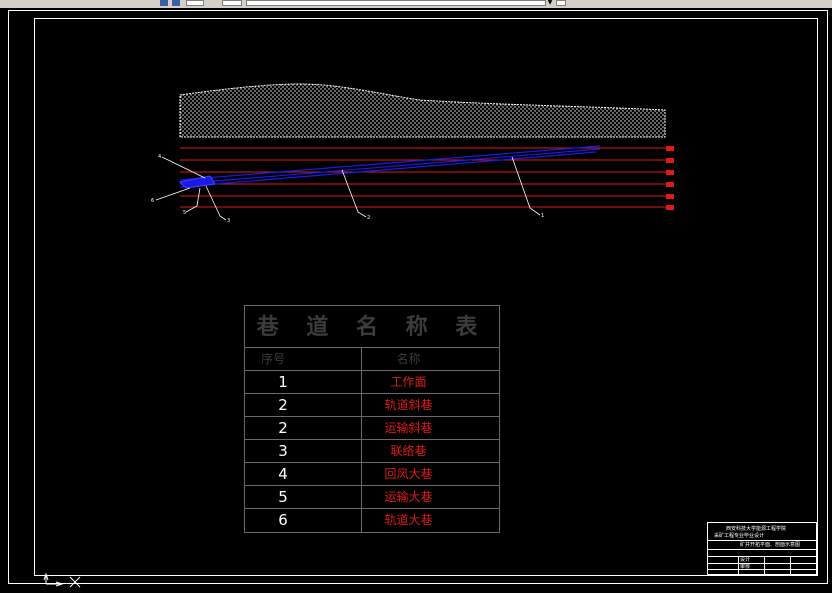 The image size is (832, 593). Describe the element at coordinates (739, 536) in the screenshot. I see `title-block-major: 采矿工程专业毕业设计` at that location.